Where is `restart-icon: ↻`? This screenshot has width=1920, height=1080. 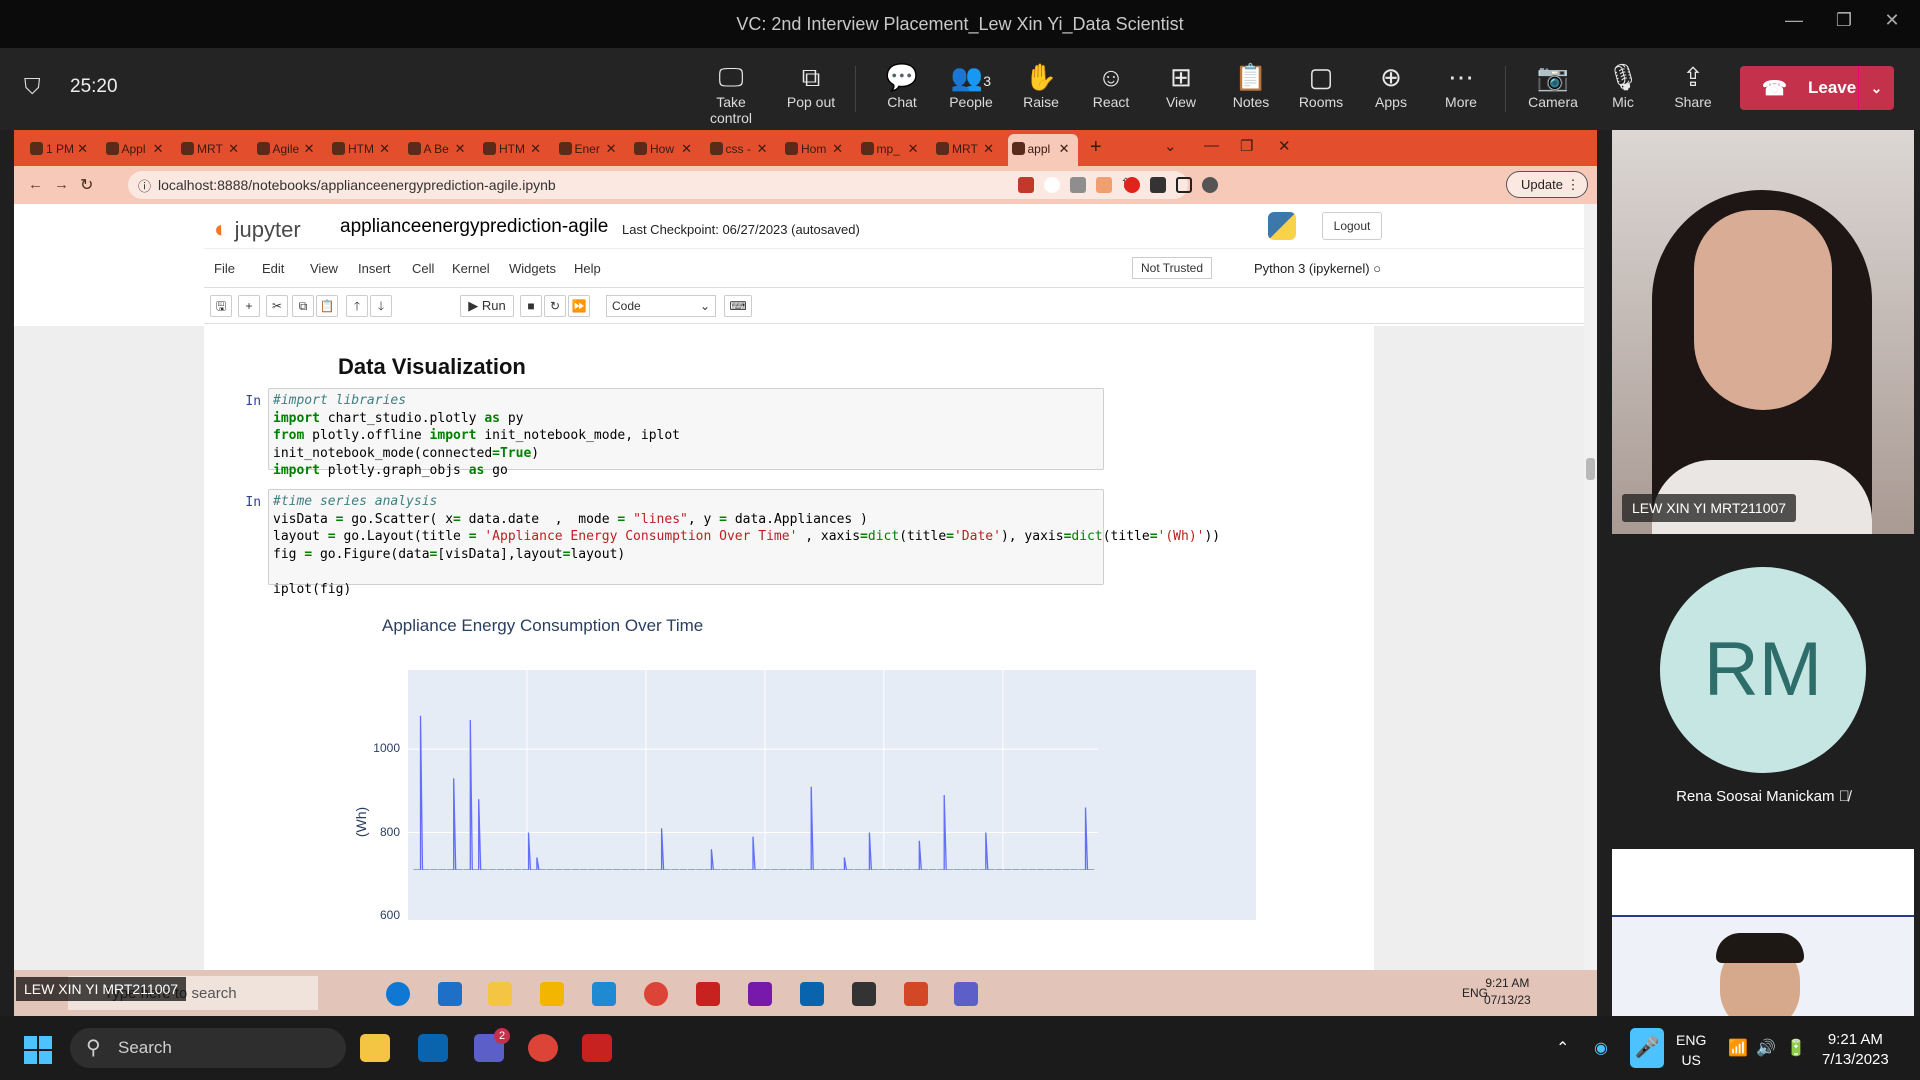 restart-icon: ↻ is located at coordinates (555, 306).